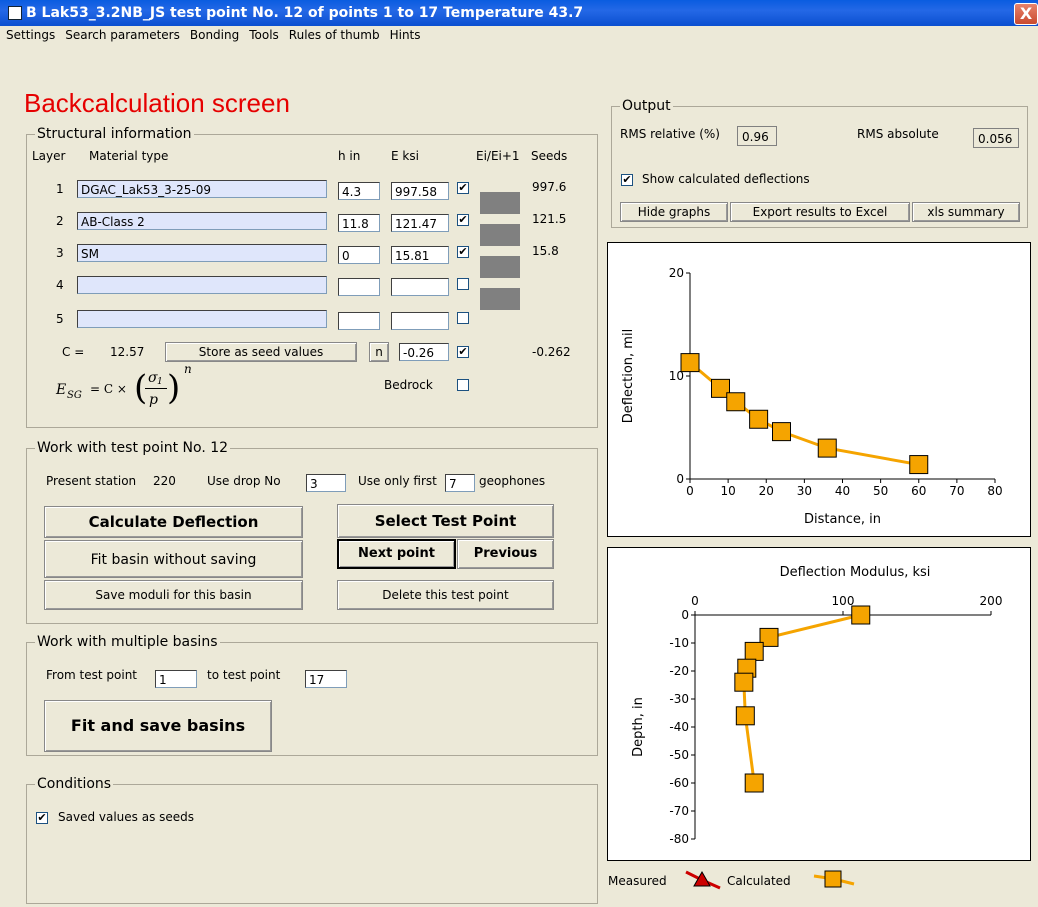 This screenshot has width=1038, height=907. Describe the element at coordinates (158, 726) in the screenshot. I see `fit-save-basins-button: Fit and save basins` at that location.